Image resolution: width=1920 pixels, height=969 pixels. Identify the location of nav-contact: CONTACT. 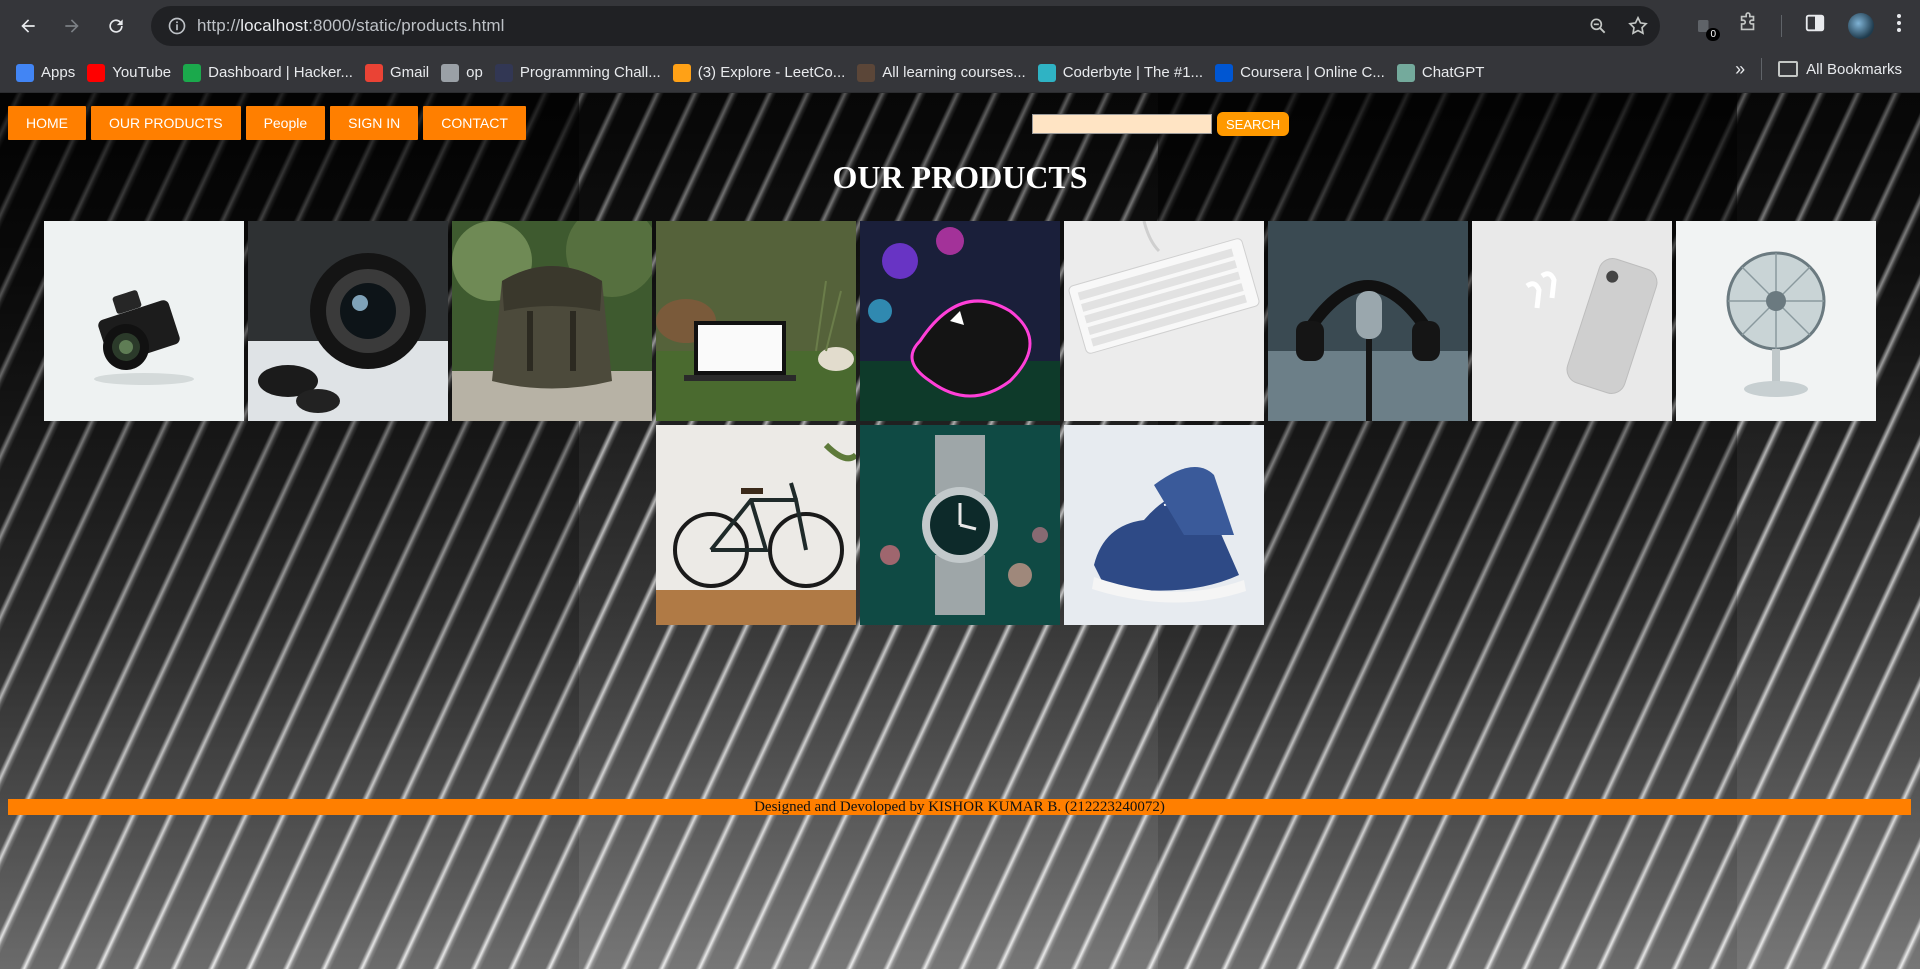
(474, 123).